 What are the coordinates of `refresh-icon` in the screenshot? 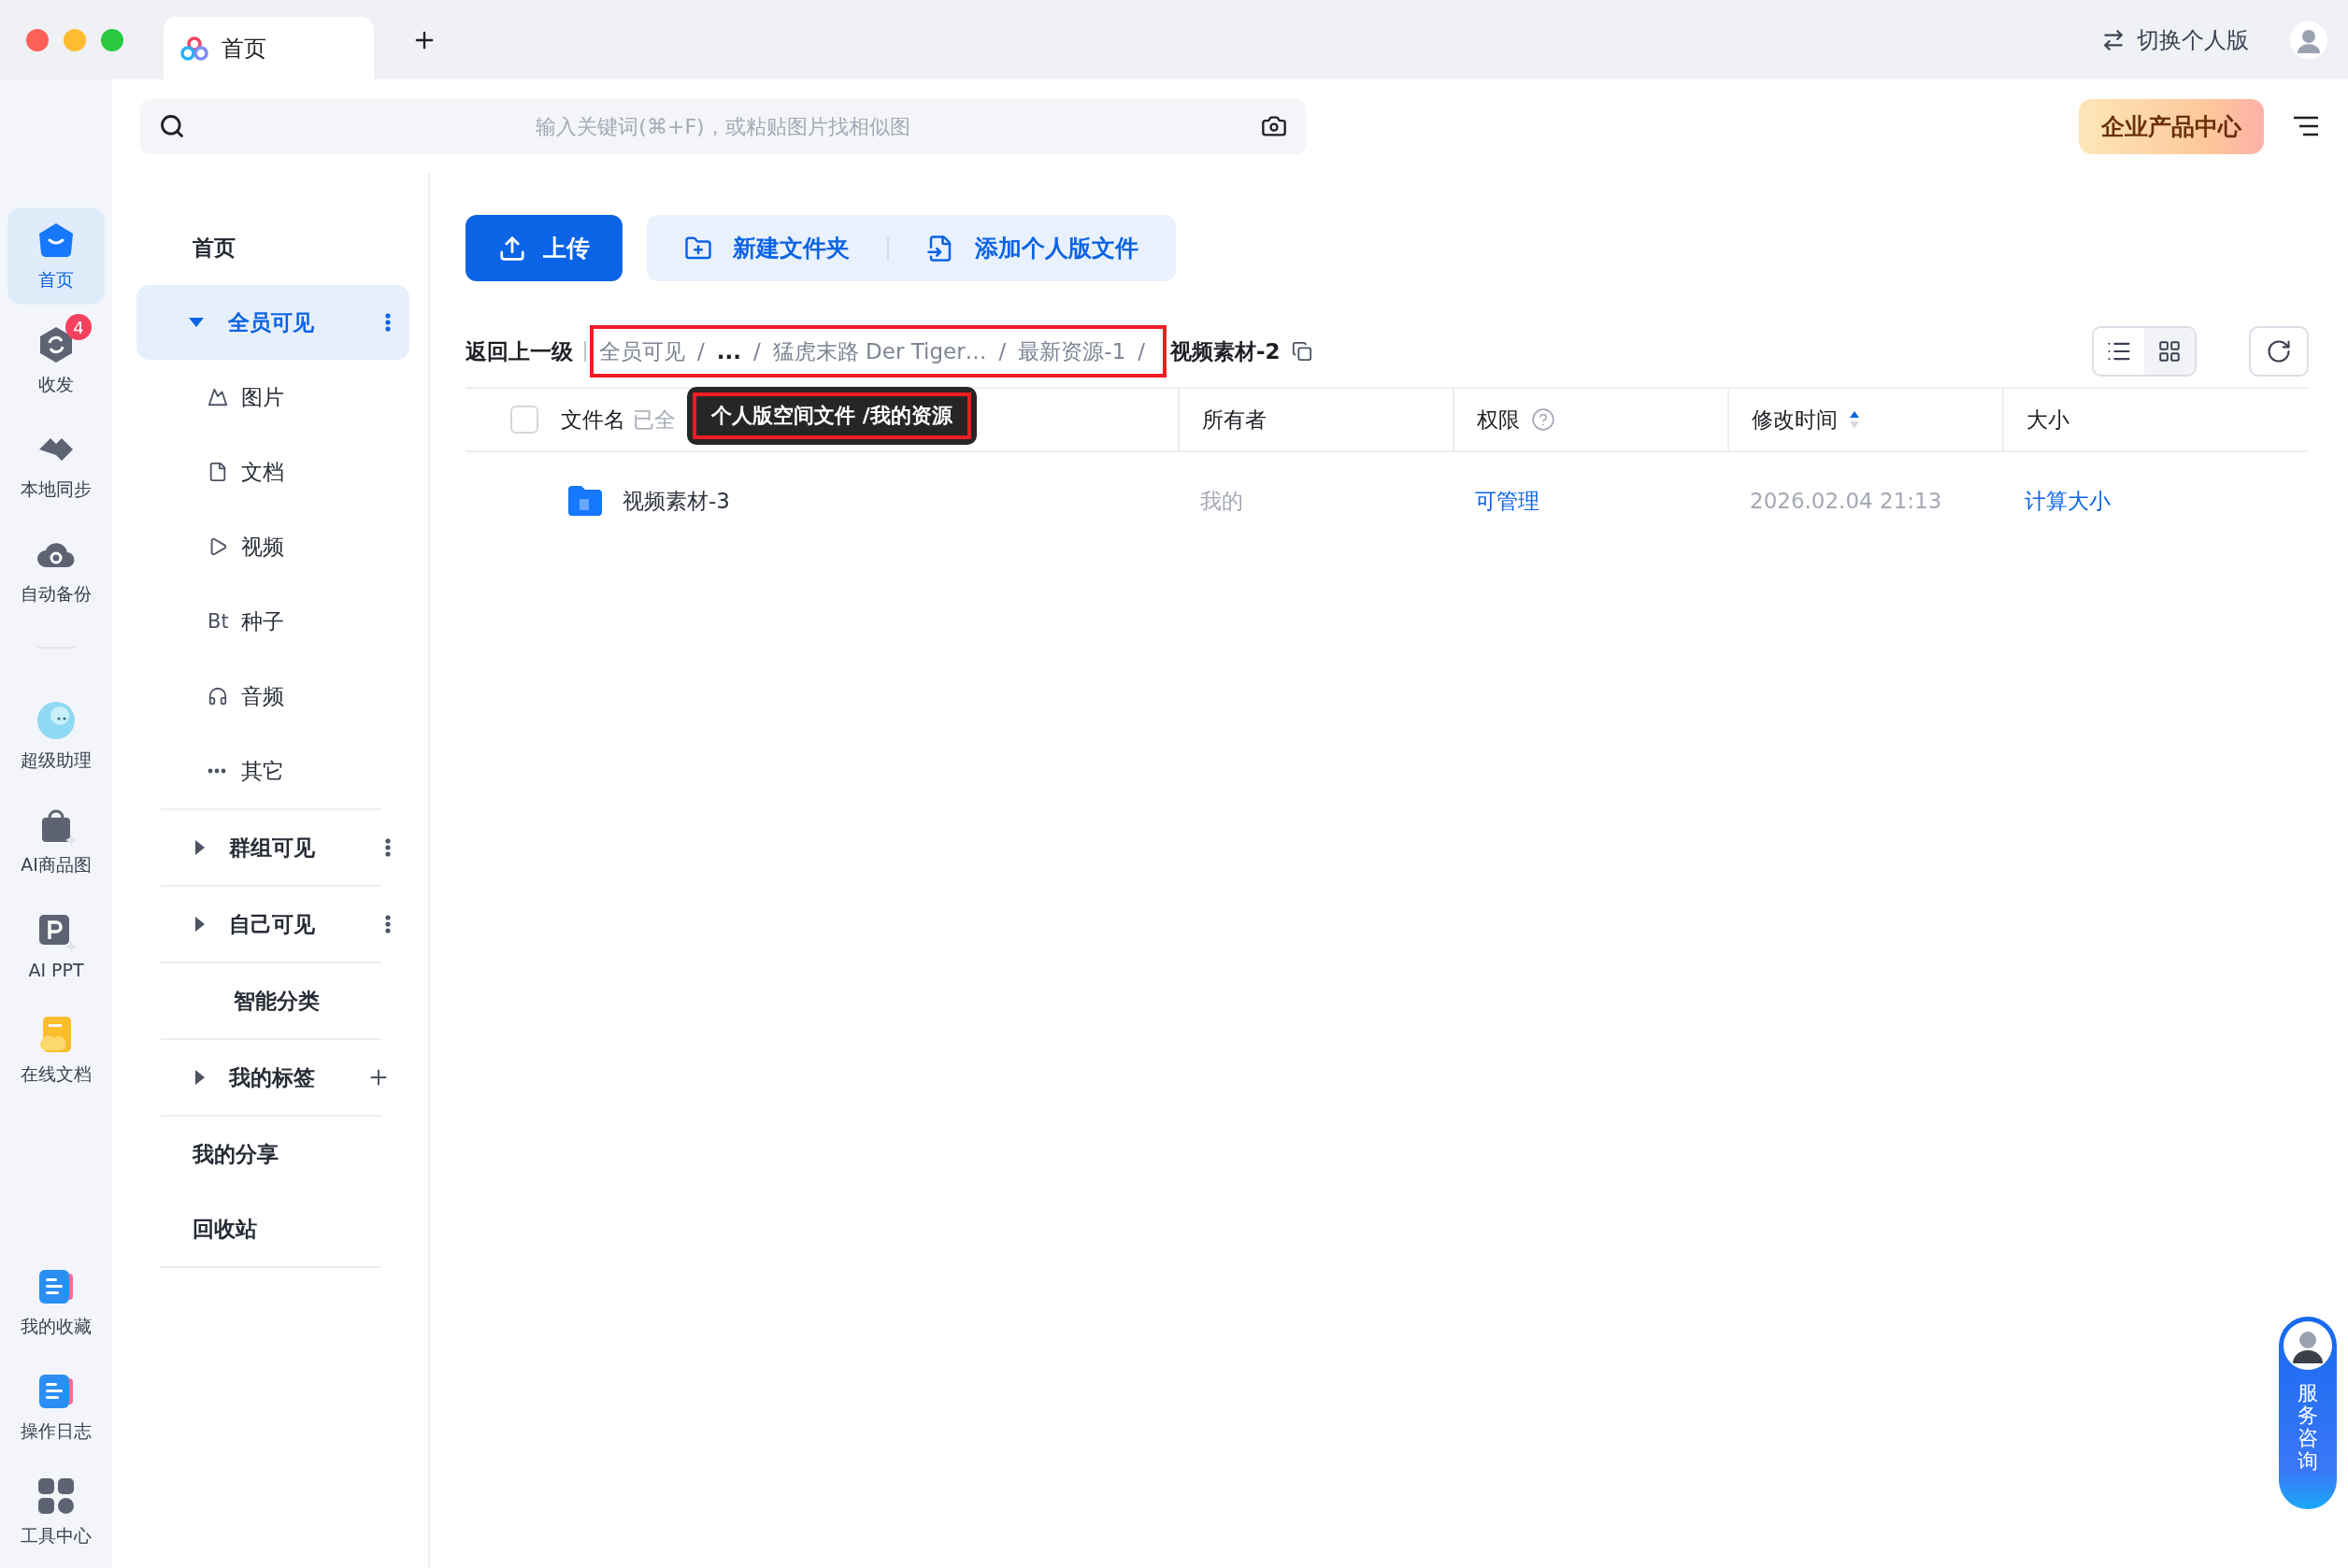 It's located at (2279, 351).